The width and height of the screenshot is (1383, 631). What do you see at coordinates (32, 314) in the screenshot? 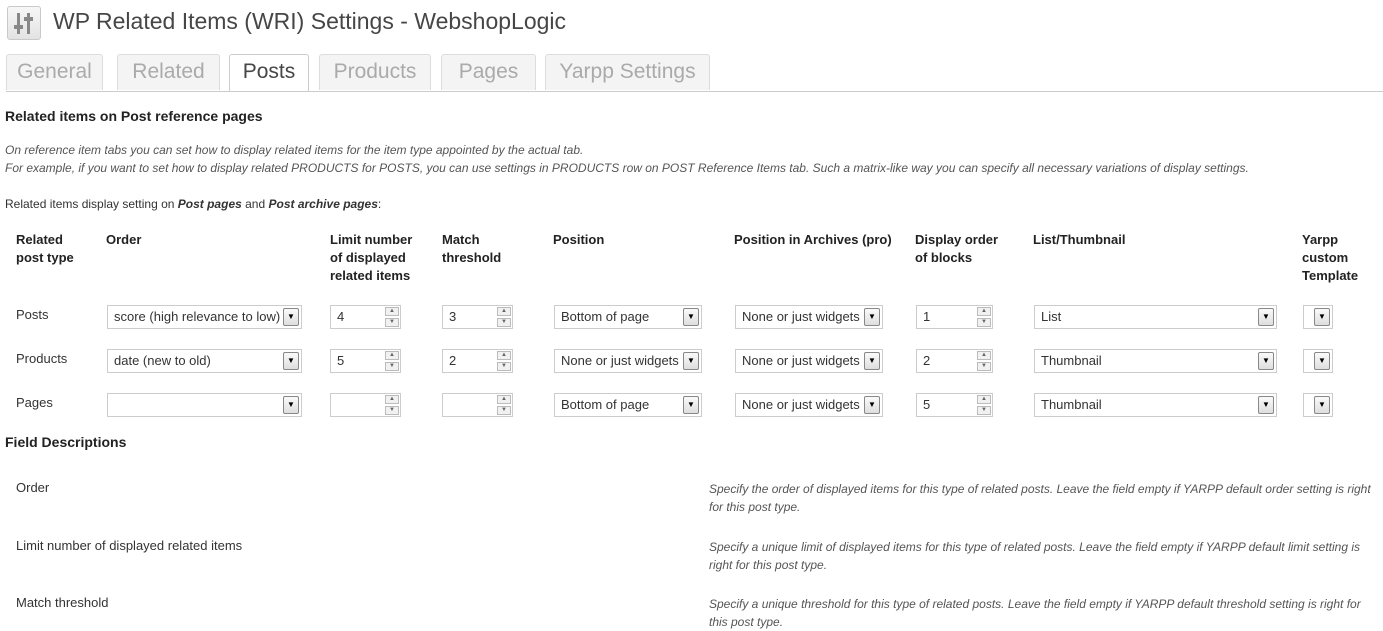
I see `row-label-posts: Posts` at bounding box center [32, 314].